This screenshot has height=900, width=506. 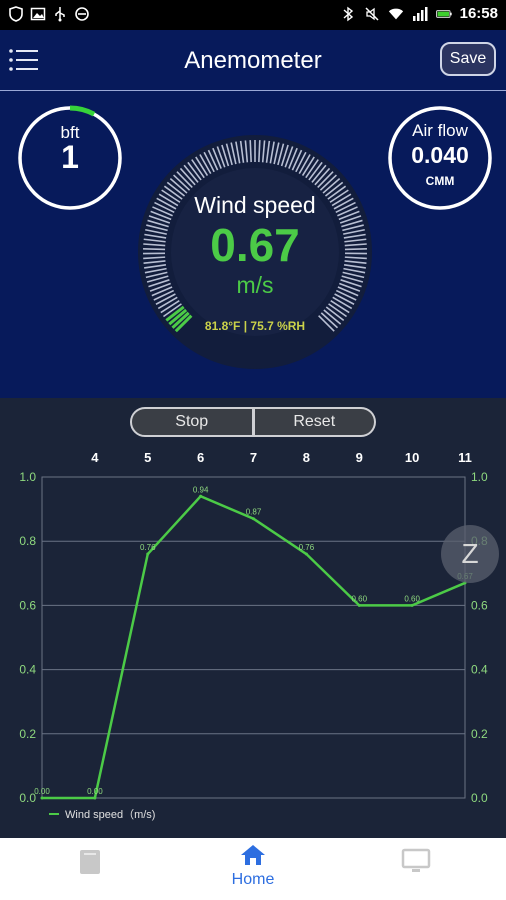 I want to click on environment-readout: 81.8°F | 75.7 %RH, so click(x=255, y=326).